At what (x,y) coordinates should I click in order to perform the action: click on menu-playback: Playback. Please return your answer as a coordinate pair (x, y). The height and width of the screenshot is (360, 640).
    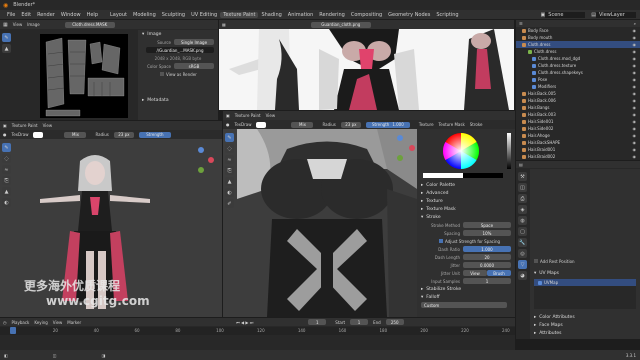
    Looking at the image, I should click on (21, 322).